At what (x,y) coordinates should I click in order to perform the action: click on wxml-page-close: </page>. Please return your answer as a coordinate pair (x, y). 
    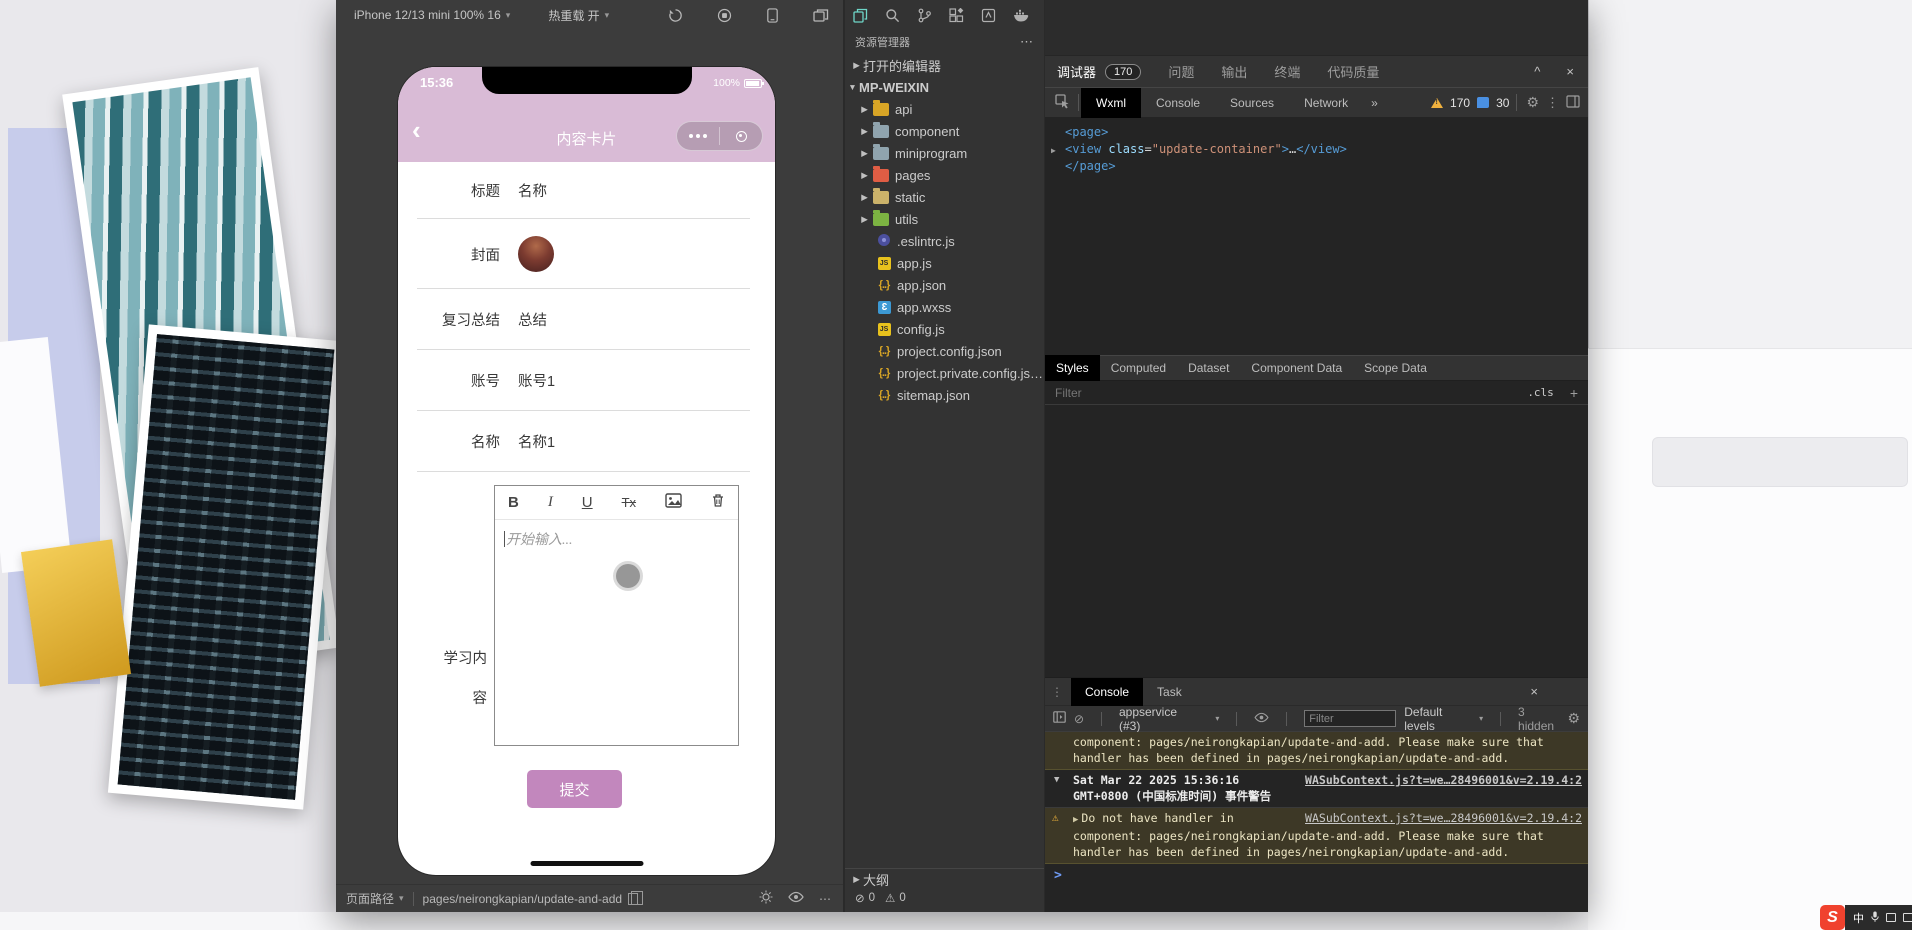
    Looking at the image, I should click on (1090, 166).